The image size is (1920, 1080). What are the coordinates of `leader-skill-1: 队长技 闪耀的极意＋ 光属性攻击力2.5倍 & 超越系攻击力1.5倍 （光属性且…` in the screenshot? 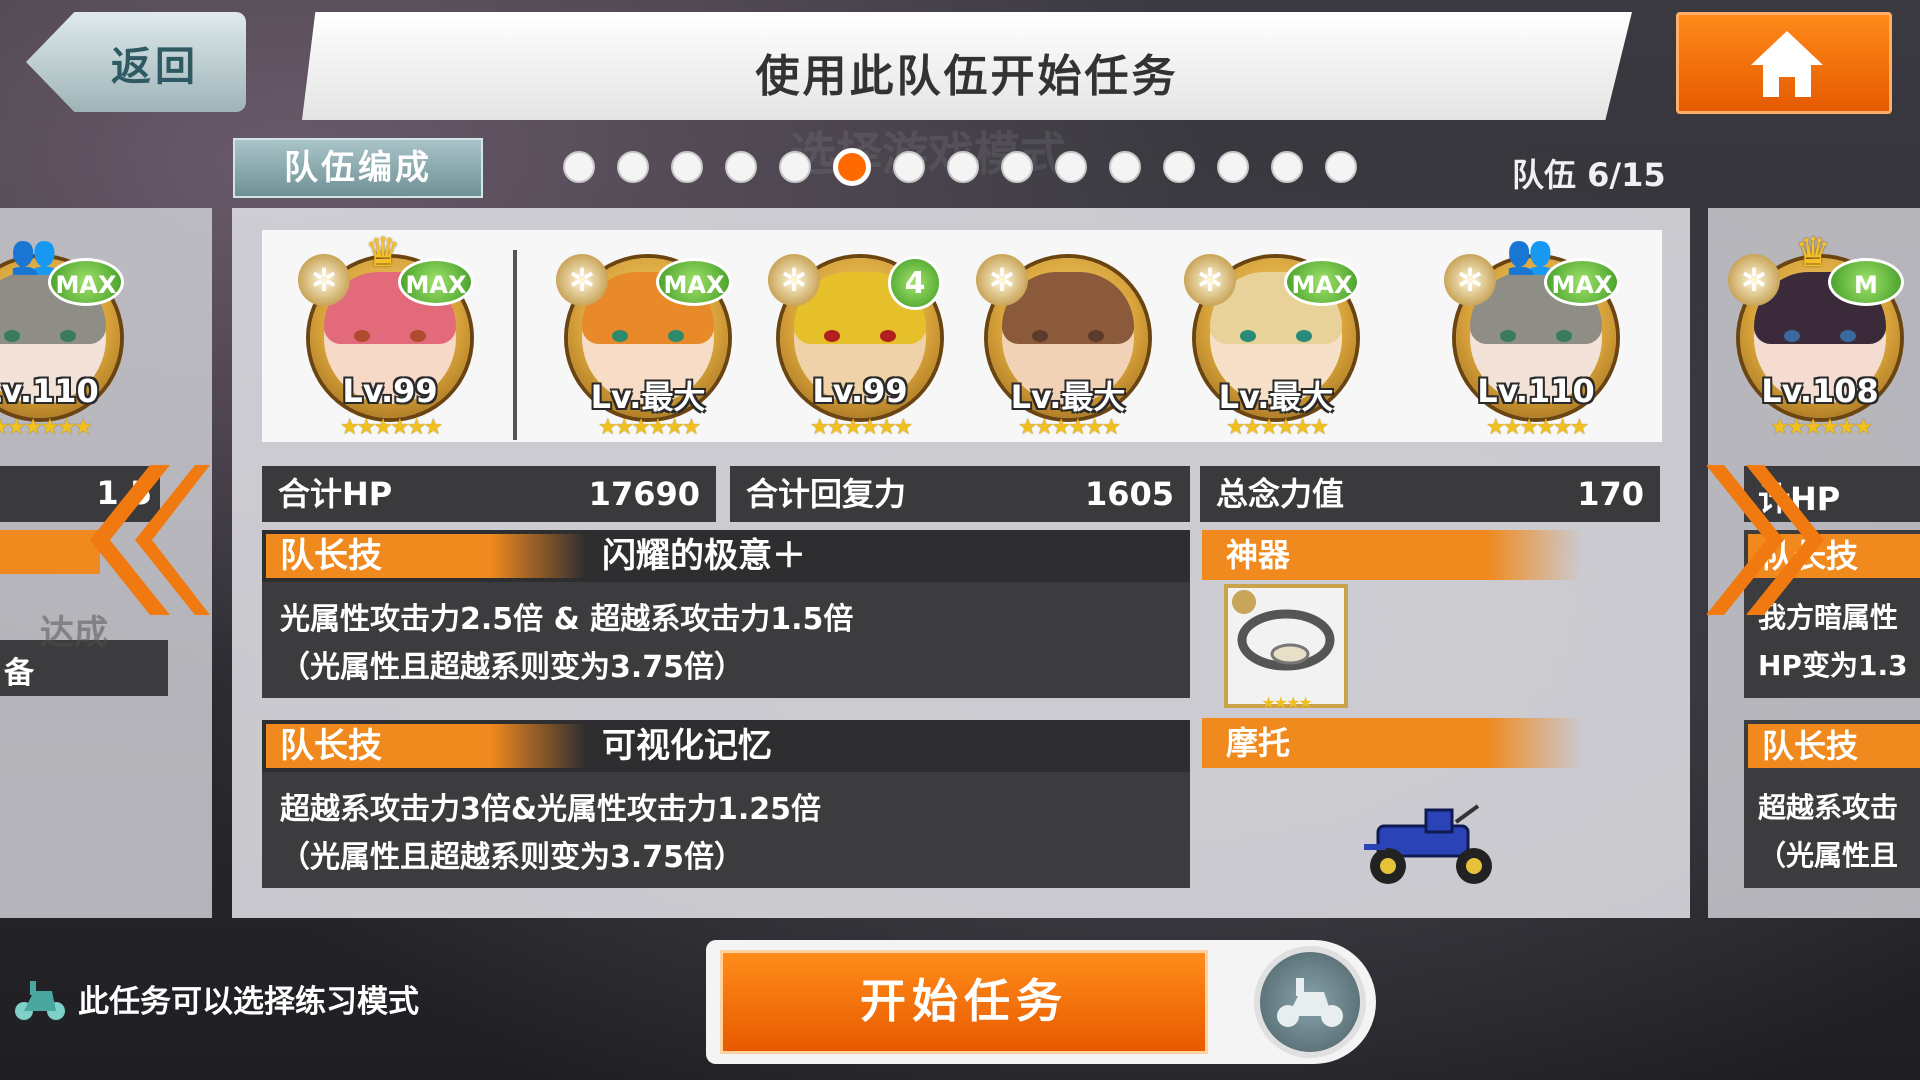 It's located at (726, 614).